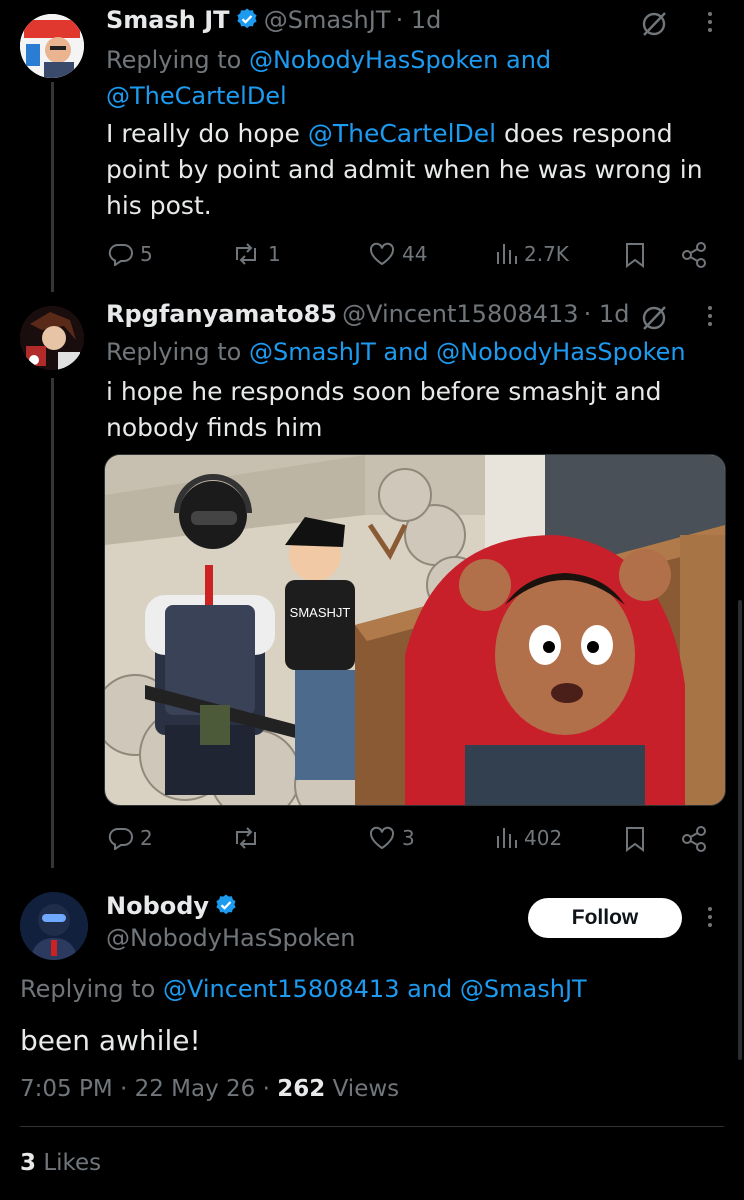 Image resolution: width=744 pixels, height=1200 pixels. Describe the element at coordinates (528, 838) in the screenshot. I see `views-button: 402` at that location.